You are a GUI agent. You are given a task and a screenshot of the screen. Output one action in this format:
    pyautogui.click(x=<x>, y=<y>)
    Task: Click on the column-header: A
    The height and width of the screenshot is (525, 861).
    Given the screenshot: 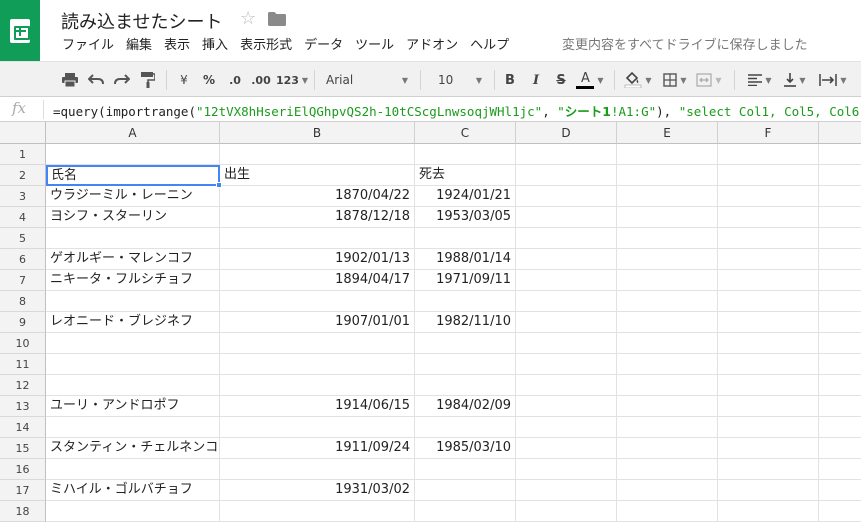 What is the action you would take?
    pyautogui.click(x=133, y=133)
    